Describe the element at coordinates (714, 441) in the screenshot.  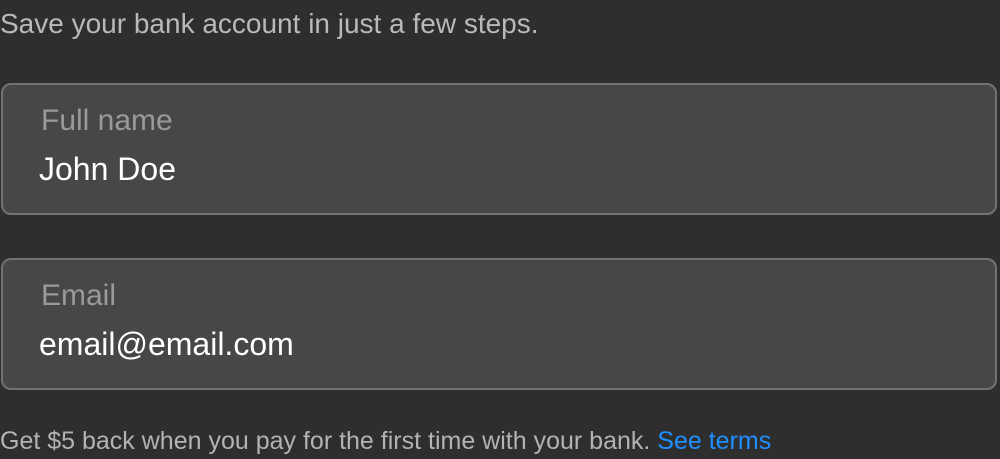
I see `see-terms-link: See terms` at that location.